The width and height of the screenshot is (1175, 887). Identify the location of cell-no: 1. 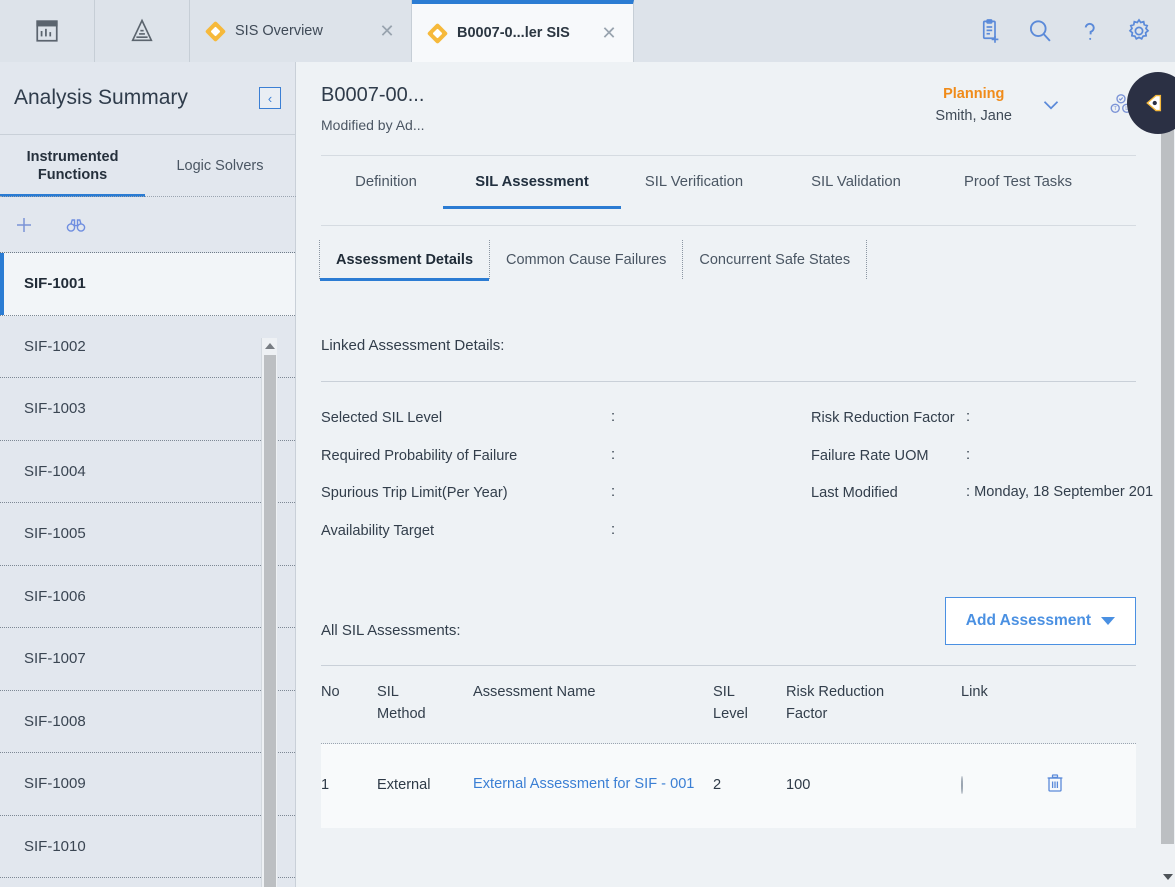
(325, 784).